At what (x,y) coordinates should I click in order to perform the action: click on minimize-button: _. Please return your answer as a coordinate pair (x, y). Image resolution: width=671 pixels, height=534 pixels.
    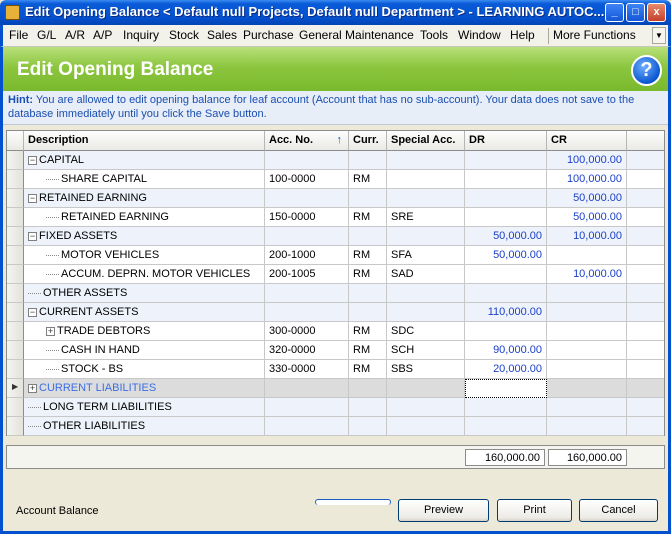
    Looking at the image, I should click on (614, 12).